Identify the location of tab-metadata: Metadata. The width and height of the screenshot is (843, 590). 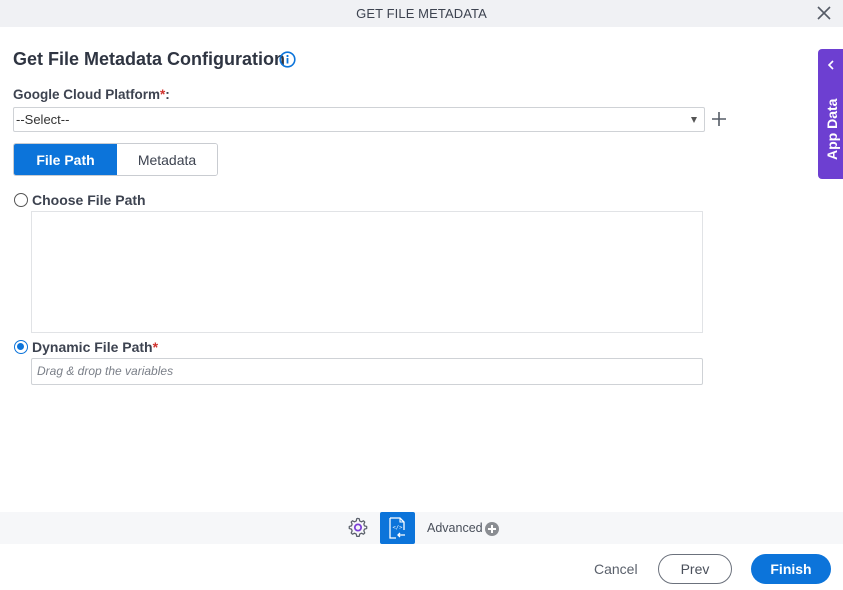
(167, 159).